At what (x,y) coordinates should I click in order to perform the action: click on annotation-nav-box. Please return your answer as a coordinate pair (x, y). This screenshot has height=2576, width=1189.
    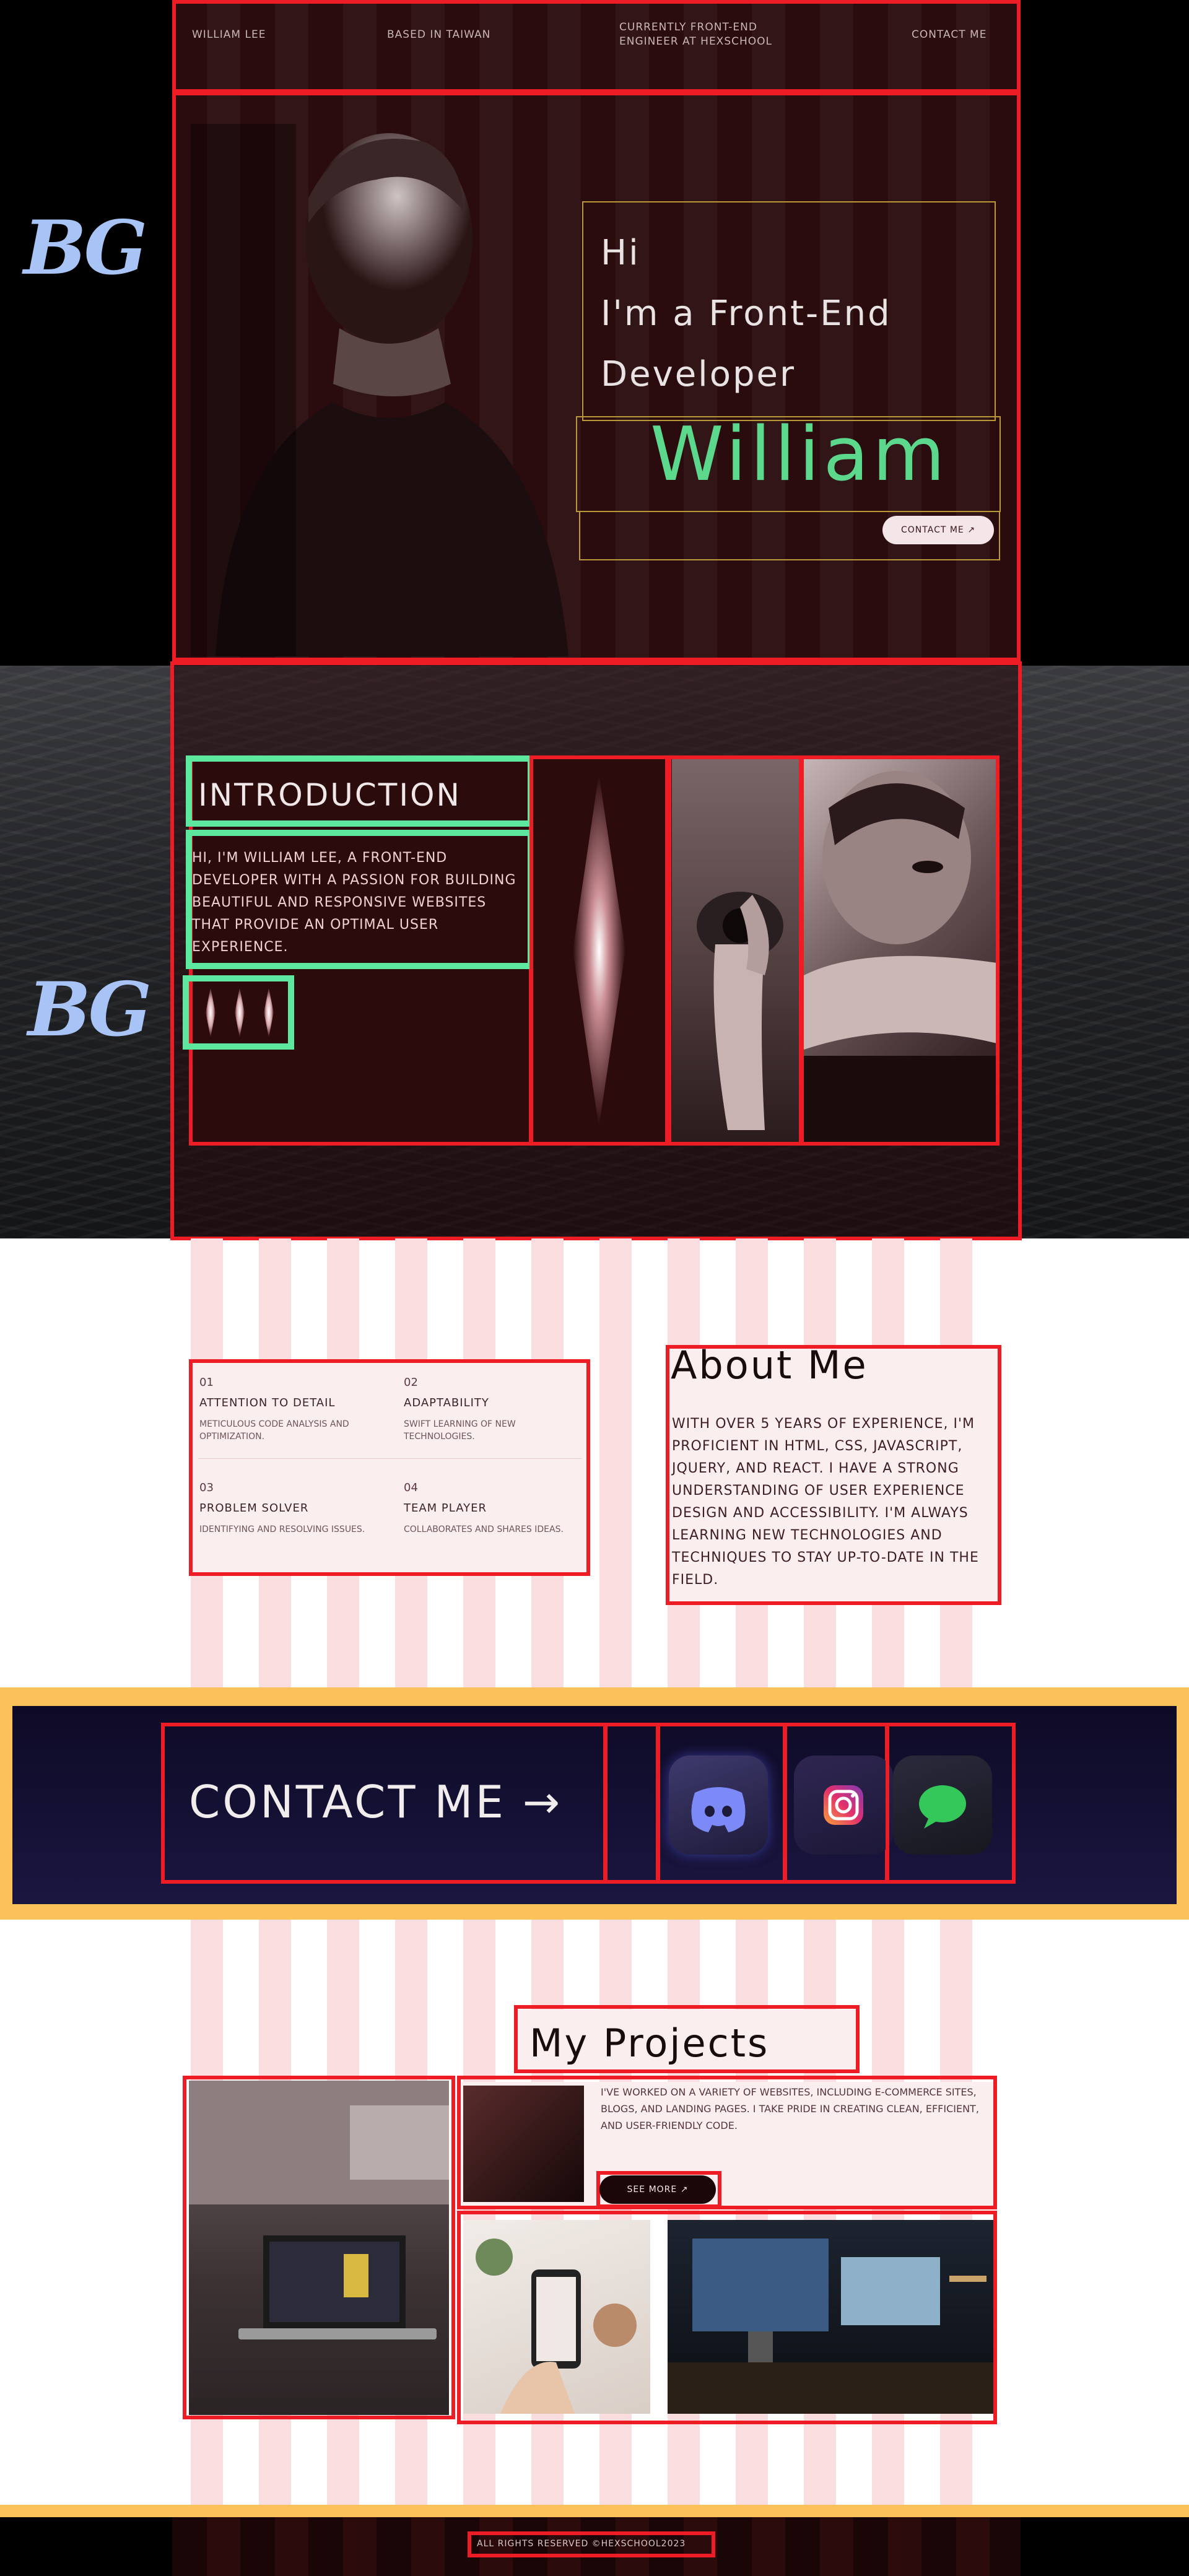
    Looking at the image, I should click on (596, 46).